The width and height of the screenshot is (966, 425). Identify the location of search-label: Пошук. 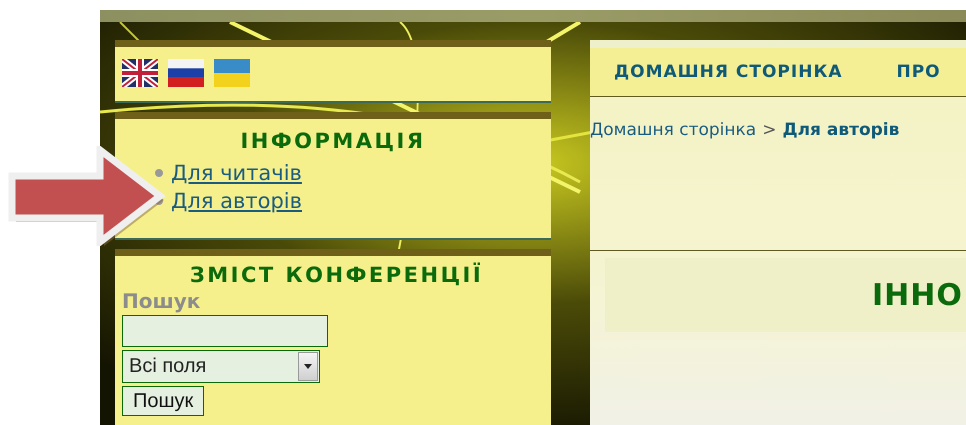
(162, 301).